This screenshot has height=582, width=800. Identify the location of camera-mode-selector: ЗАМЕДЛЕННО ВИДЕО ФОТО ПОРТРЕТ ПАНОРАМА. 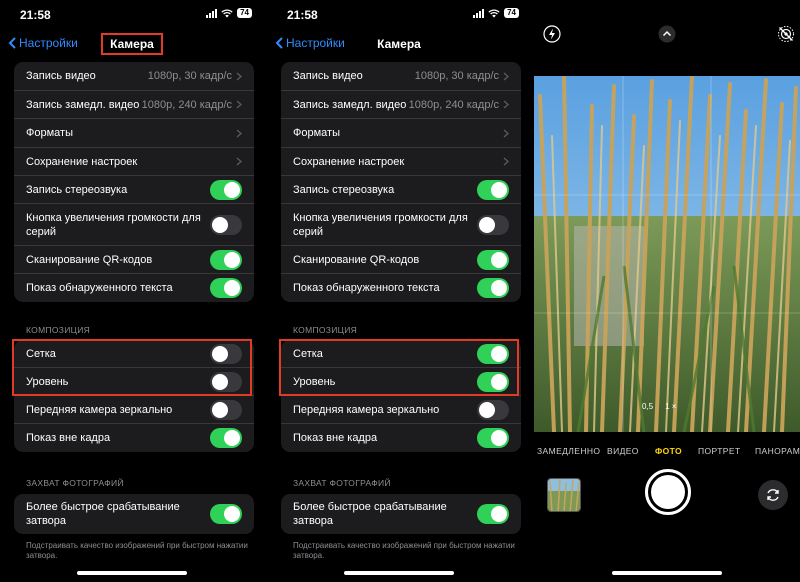
(667, 453).